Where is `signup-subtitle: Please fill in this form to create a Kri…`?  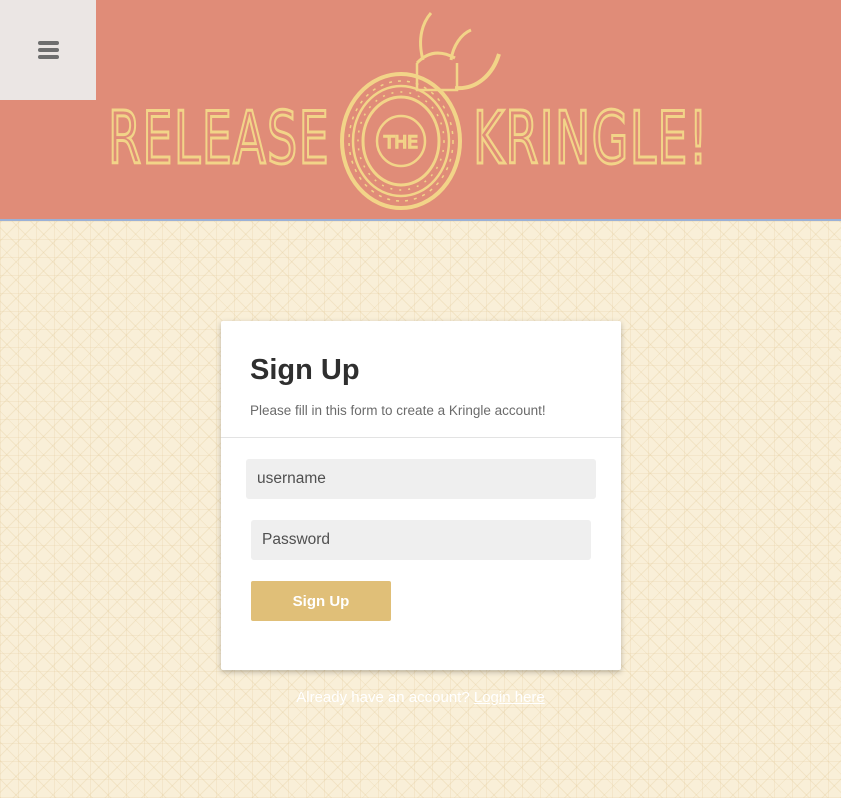
signup-subtitle: Please fill in this form to create a Kri… is located at coordinates (398, 410).